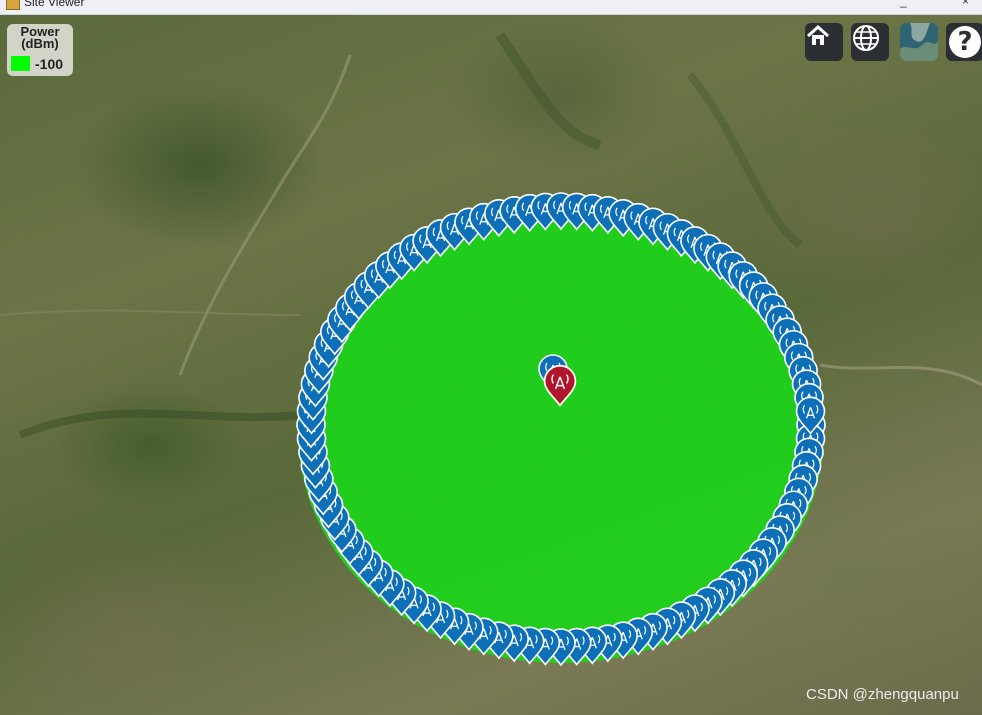 The height and width of the screenshot is (715, 982). Describe the element at coordinates (965, 4) in the screenshot. I see `close-button: ×` at that location.